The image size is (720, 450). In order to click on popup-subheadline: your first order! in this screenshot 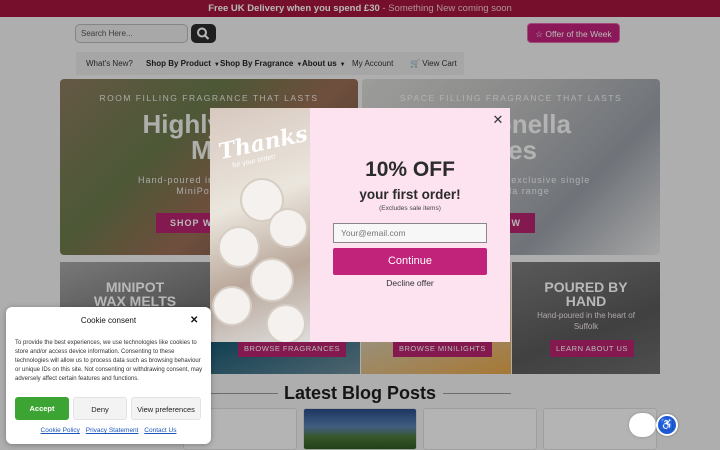, I will do `click(410, 194)`.